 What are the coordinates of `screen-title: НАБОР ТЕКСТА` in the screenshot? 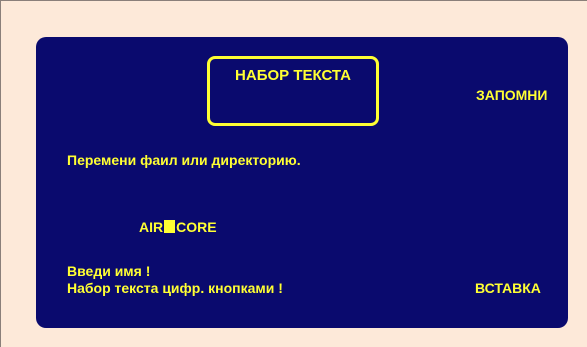 It's located at (293, 75).